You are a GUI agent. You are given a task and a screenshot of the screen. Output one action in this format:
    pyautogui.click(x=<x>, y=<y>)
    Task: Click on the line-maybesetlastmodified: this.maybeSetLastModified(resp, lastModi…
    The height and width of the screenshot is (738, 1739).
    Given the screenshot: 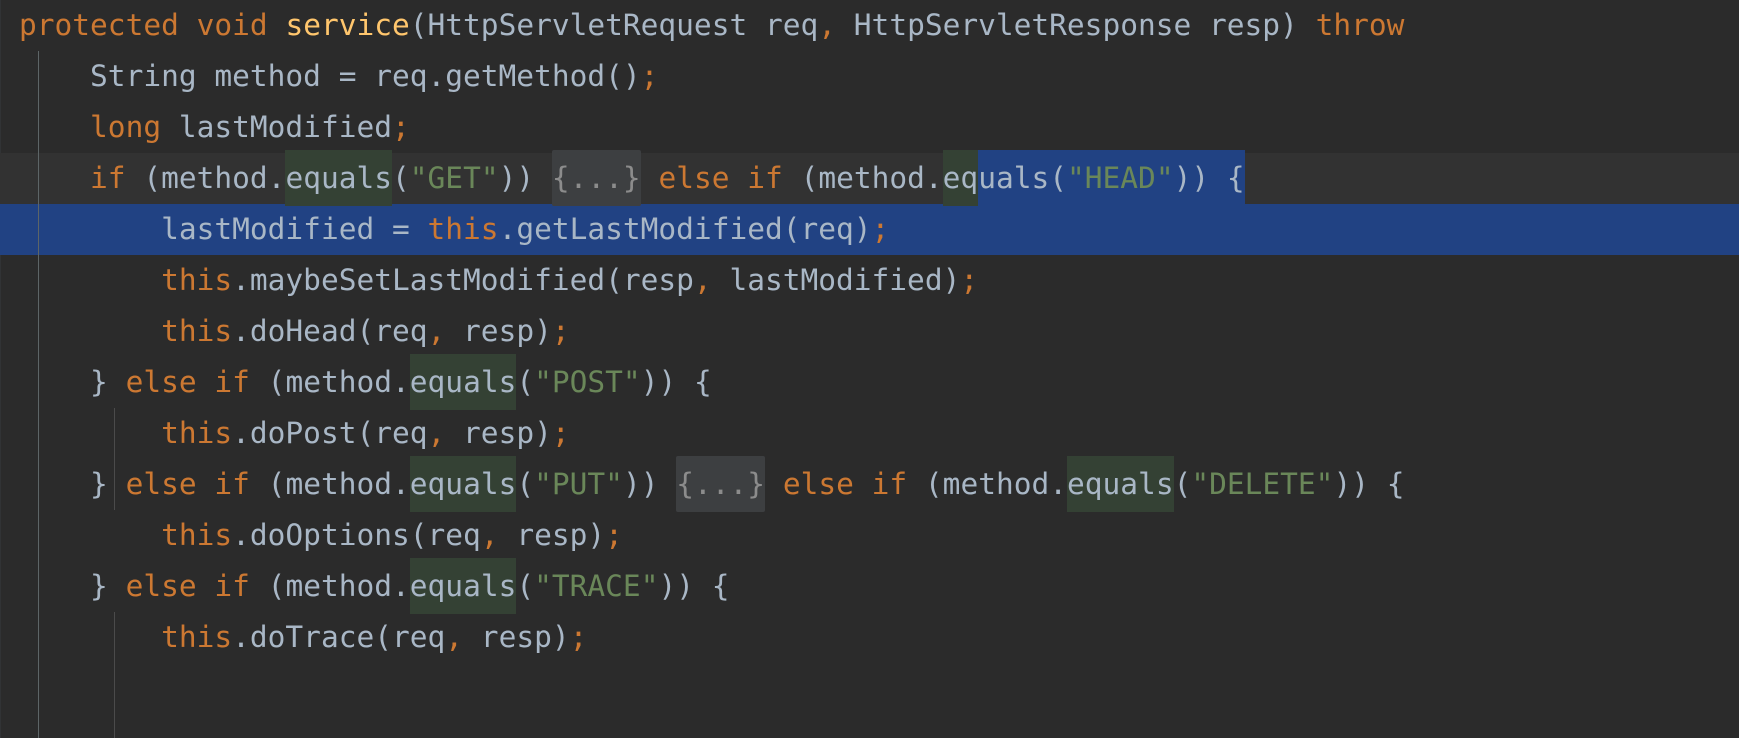 What is the action you would take?
    pyautogui.click(x=869, y=280)
    